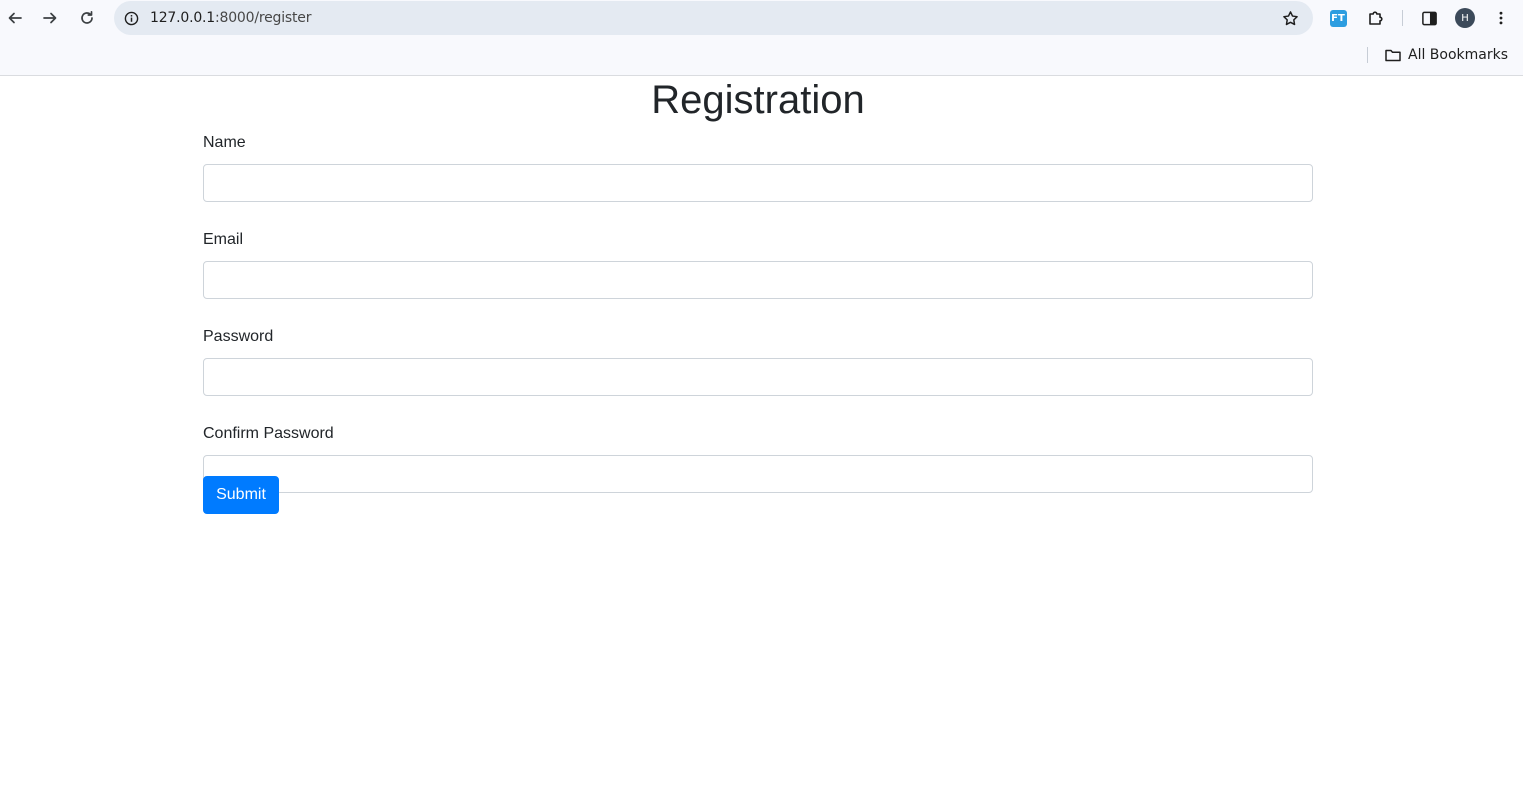 The width and height of the screenshot is (1523, 807). I want to click on confirm-password-field-group: Confirm Password, so click(758, 458).